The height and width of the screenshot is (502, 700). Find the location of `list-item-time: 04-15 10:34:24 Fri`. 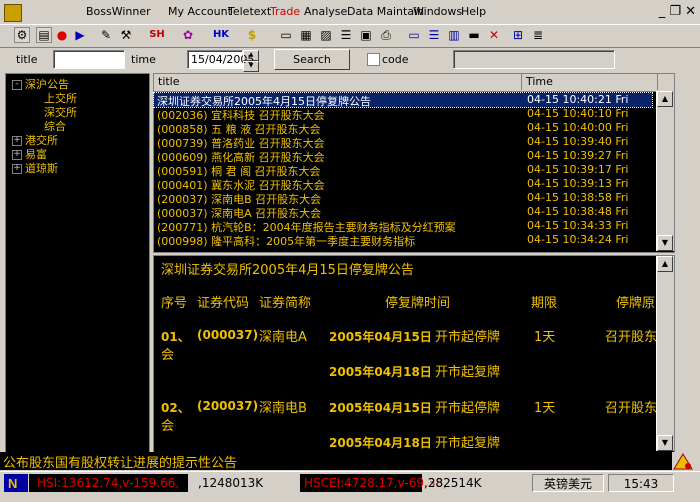

list-item-time: 04-15 10:34:24 Fri is located at coordinates (578, 239).